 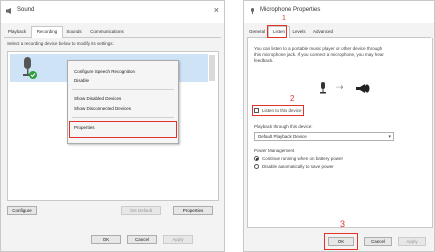 I want to click on microphone-source-icon, so click(x=323, y=88).